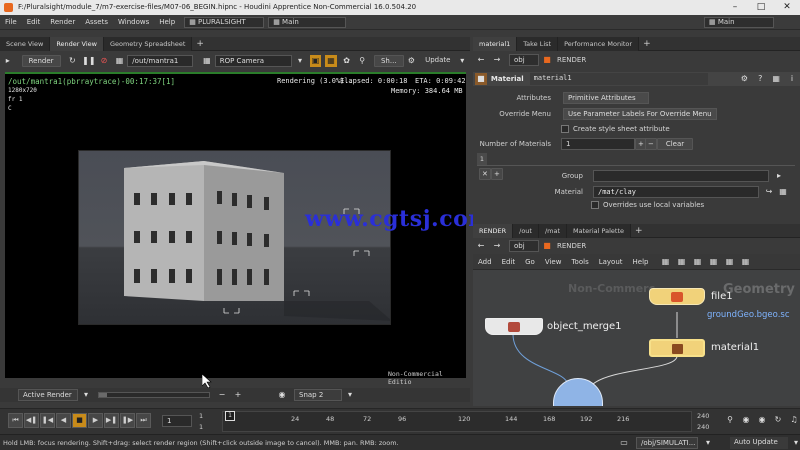 Image resolution: width=800 pixels, height=450 pixels. I want to click on playhead-marker: 1, so click(230, 416).